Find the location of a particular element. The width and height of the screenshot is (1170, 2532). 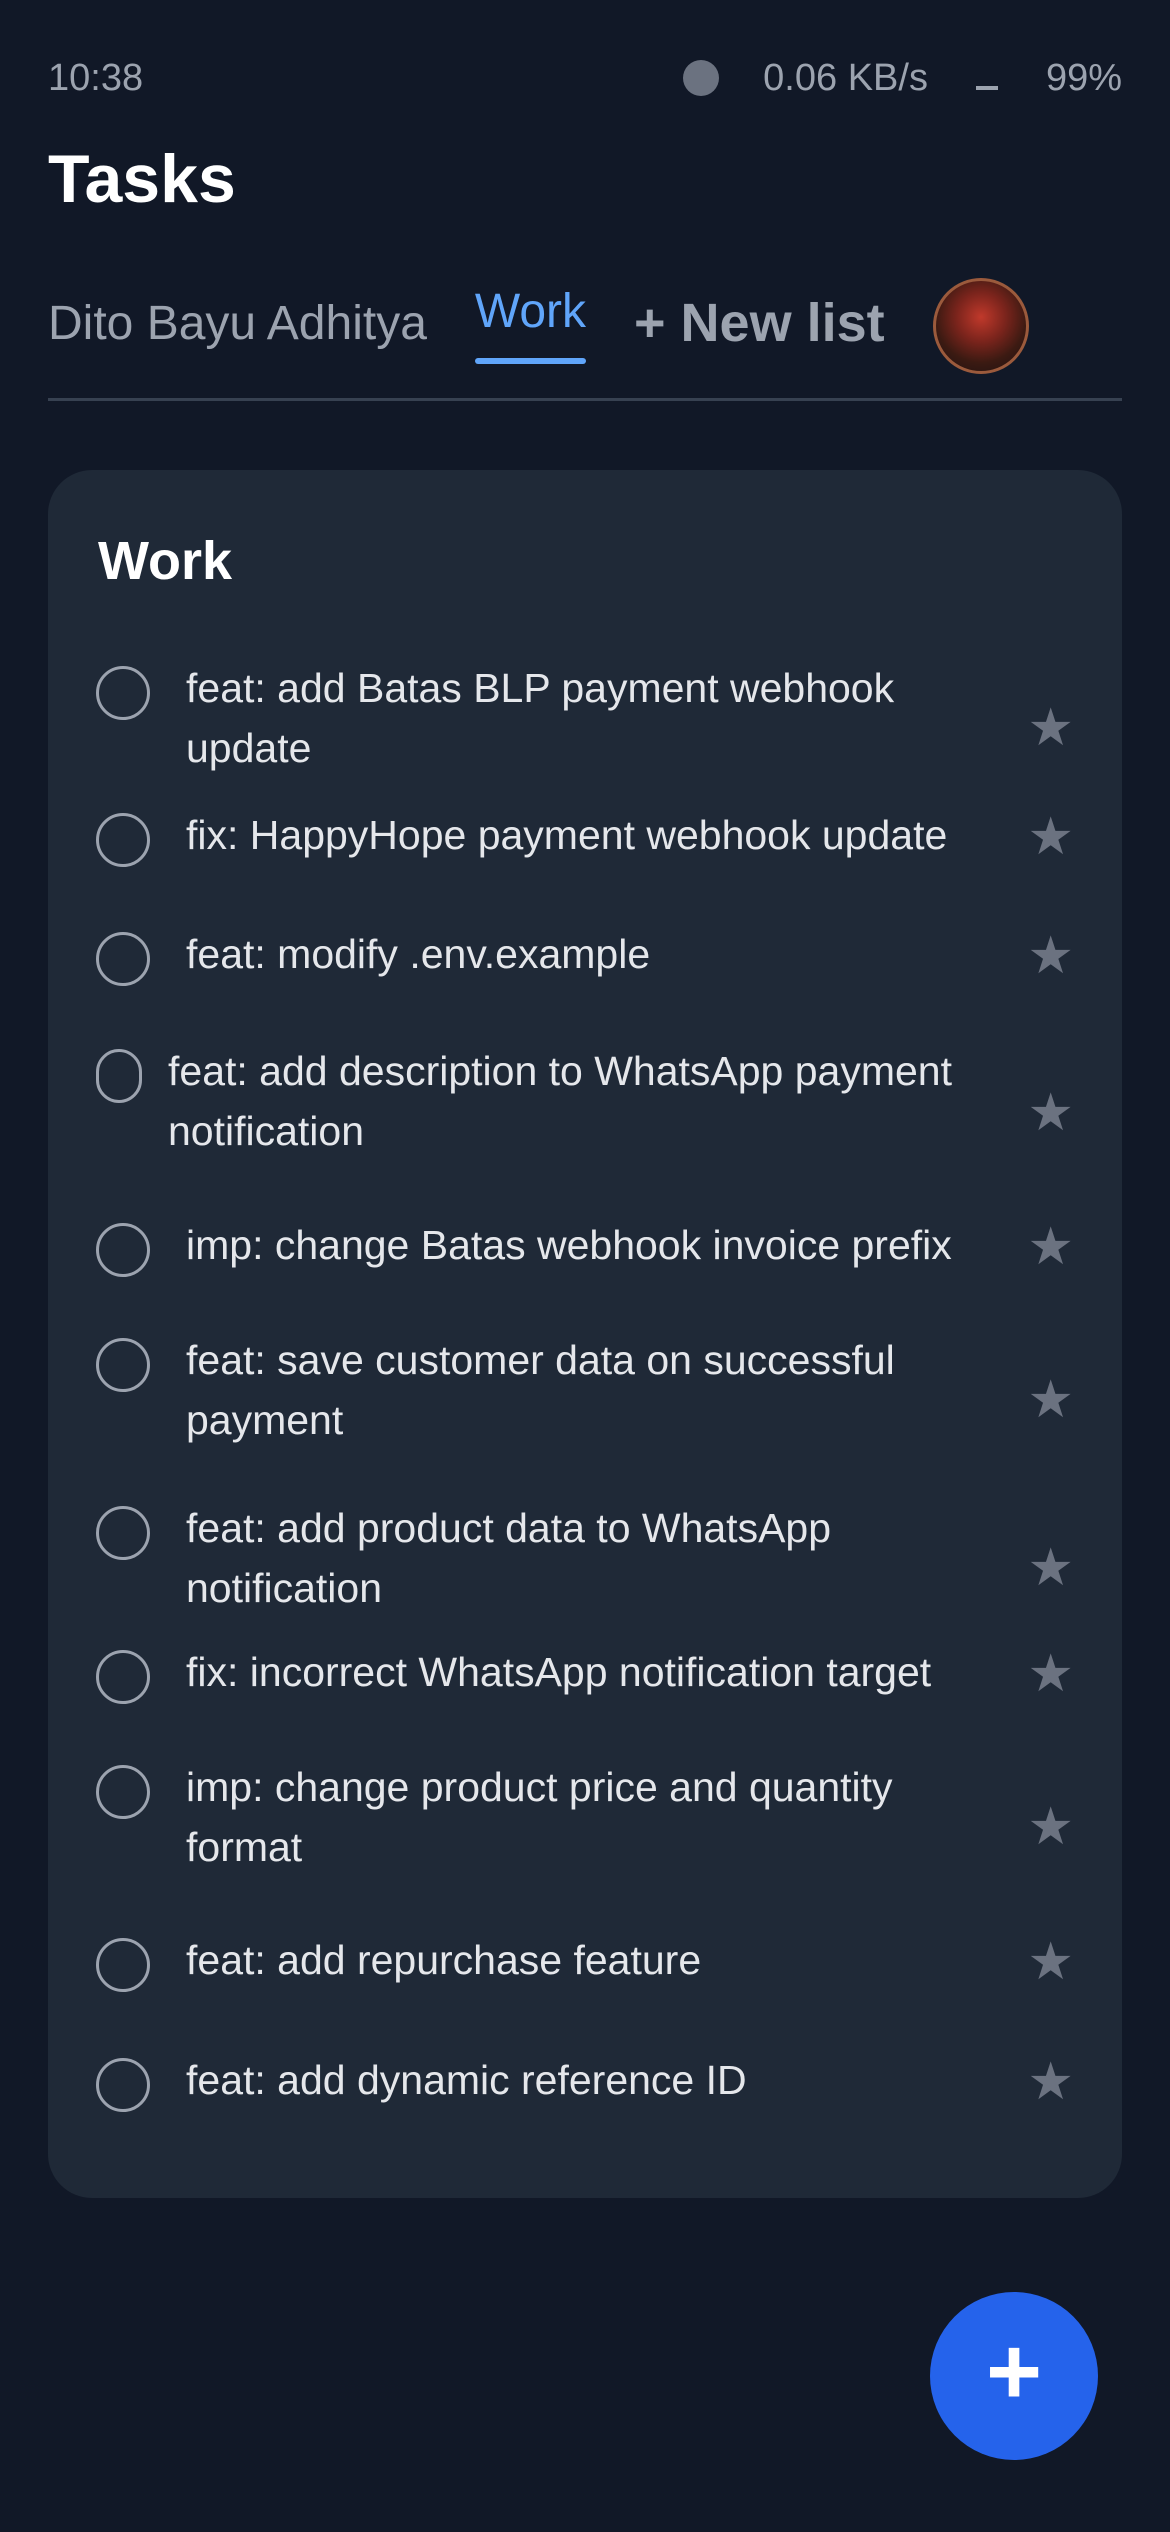

plus-icon: + is located at coordinates (1014, 2371).